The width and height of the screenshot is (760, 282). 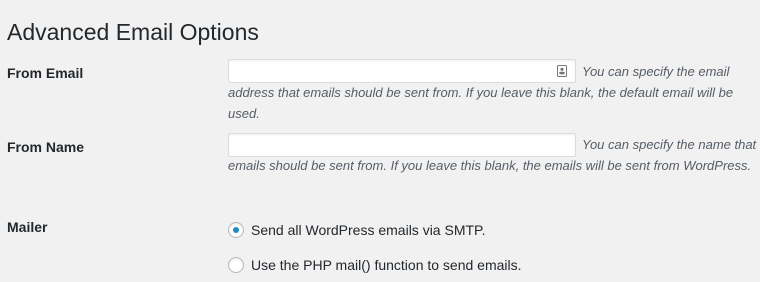 I want to click on radio-button-php-mail, so click(x=236, y=265).